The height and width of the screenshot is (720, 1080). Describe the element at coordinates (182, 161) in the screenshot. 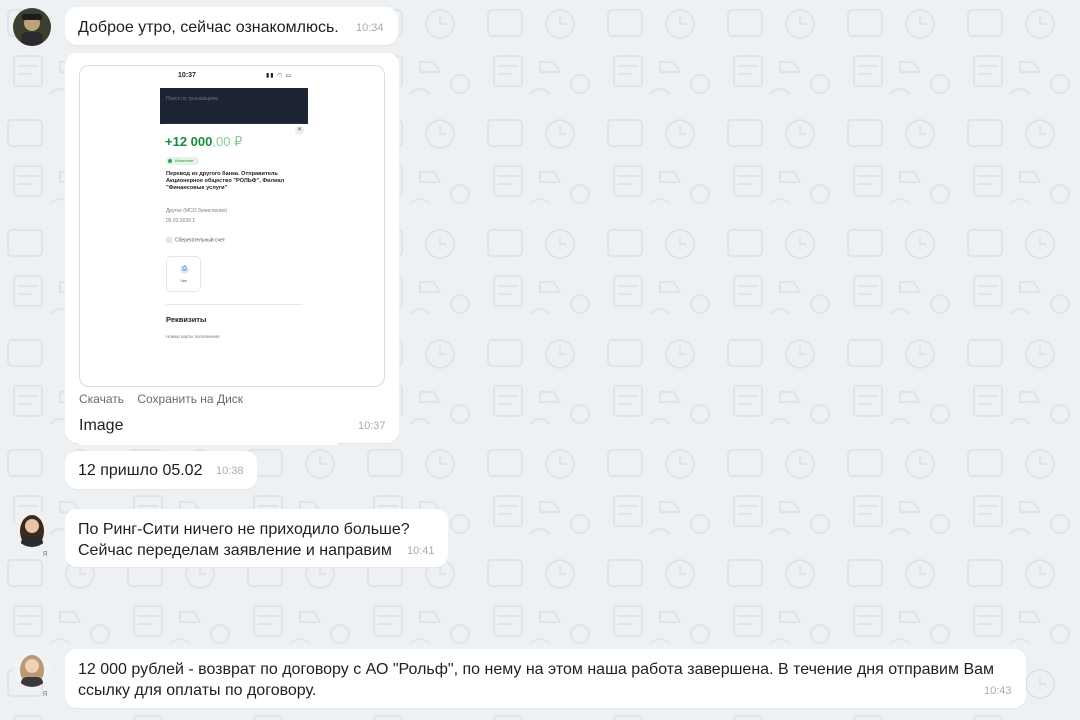

I see `status-badge: Исполнен` at that location.